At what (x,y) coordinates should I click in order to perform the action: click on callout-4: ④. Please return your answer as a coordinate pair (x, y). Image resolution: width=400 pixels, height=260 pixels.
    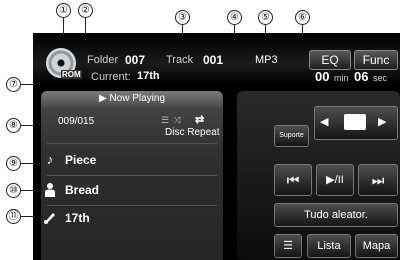
    Looking at the image, I should click on (234, 17).